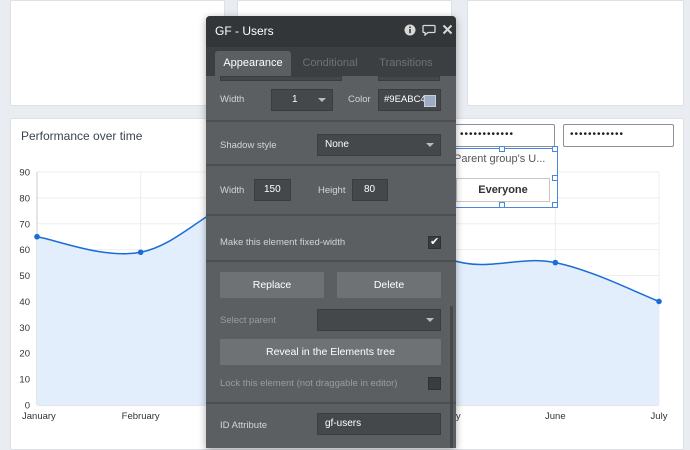 This screenshot has width=690, height=450. I want to click on fixed-width-label: Make this element fixed-width, so click(283, 242).